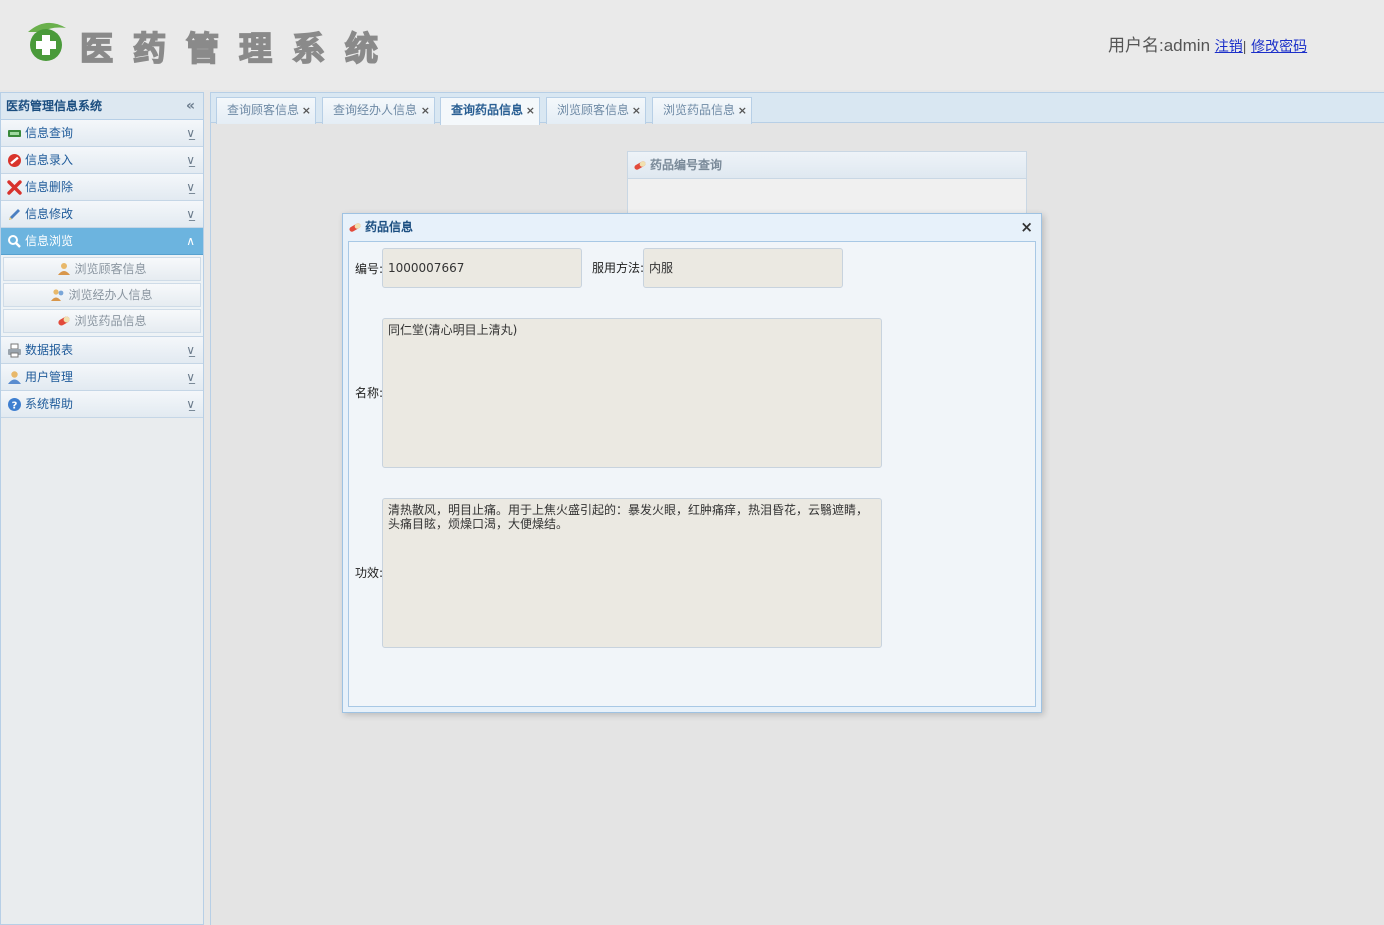 This screenshot has width=1384, height=925. Describe the element at coordinates (389, 227) in the screenshot. I see `dialog-title: 药品信息` at that location.